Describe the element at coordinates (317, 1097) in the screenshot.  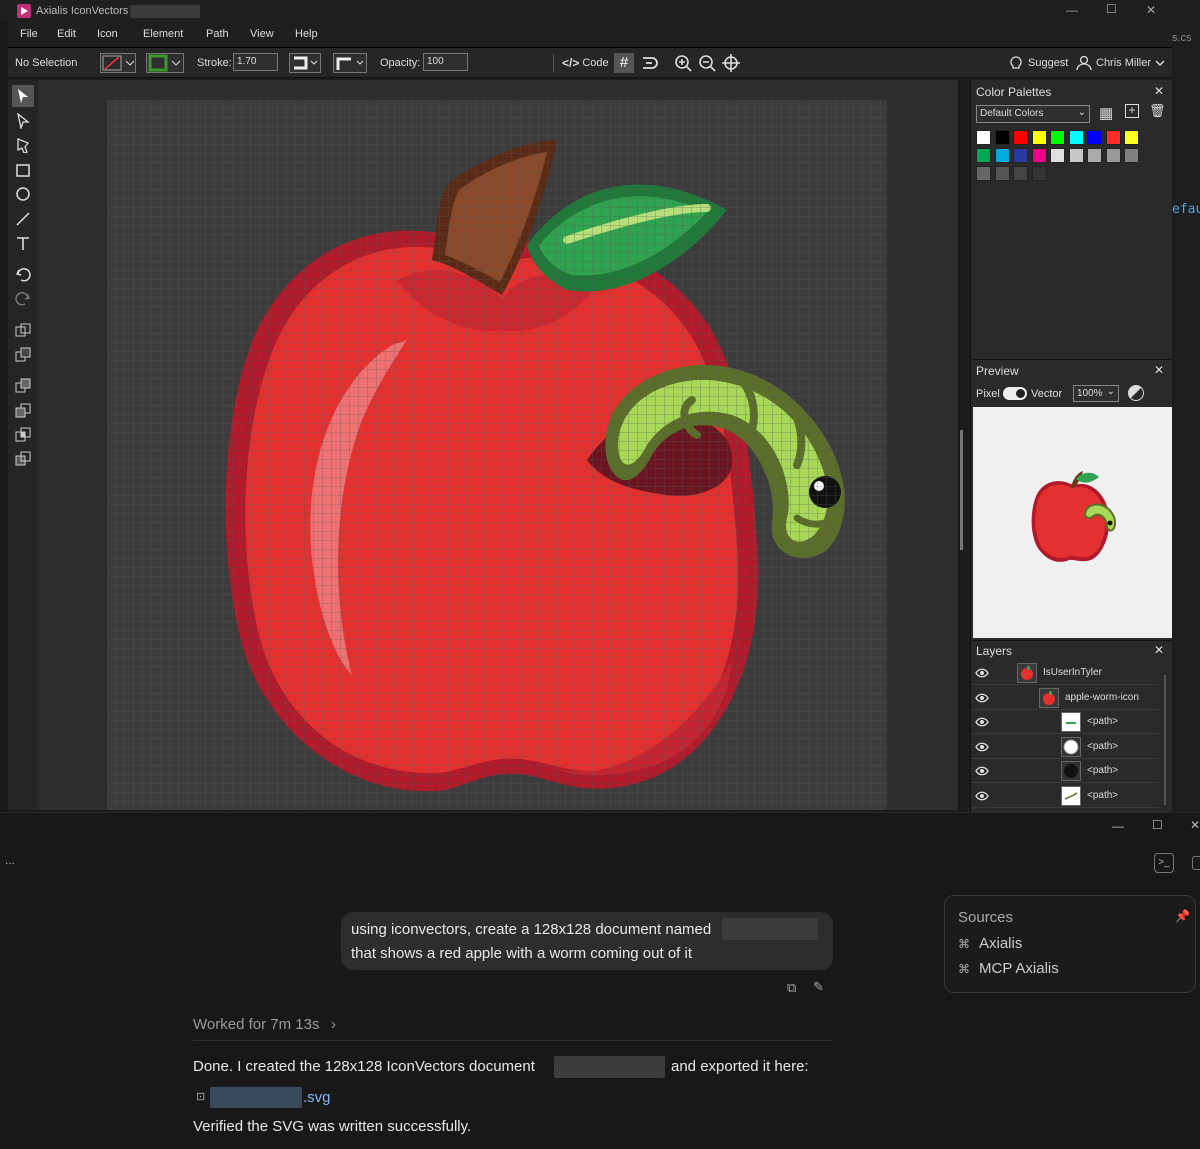
I see `file-extension-link: .svg` at that location.